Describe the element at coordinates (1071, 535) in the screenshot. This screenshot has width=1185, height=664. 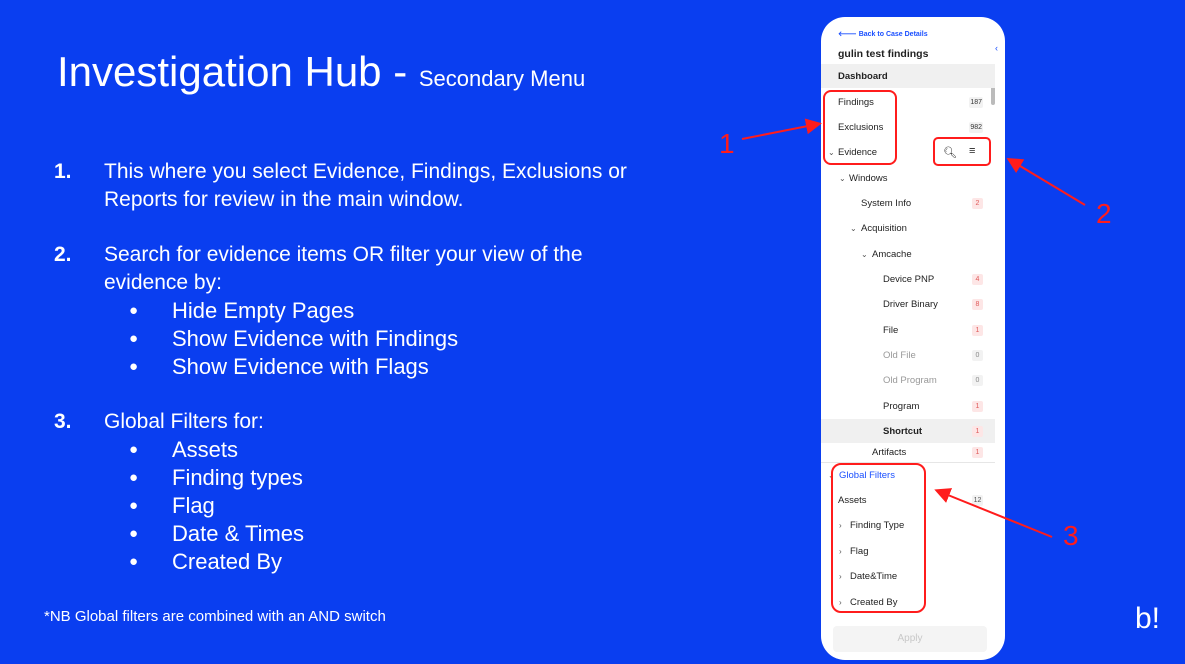
I see `callout-number-3: 3` at that location.